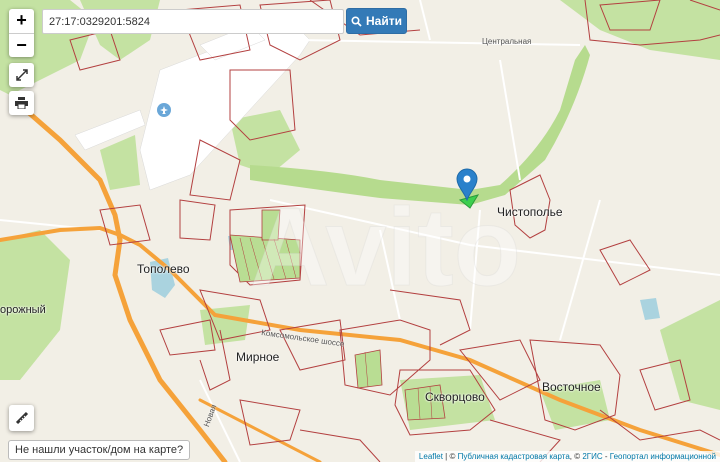  Describe the element at coordinates (21, 21) in the screenshot. I see `zoom-in-button: +` at that location.